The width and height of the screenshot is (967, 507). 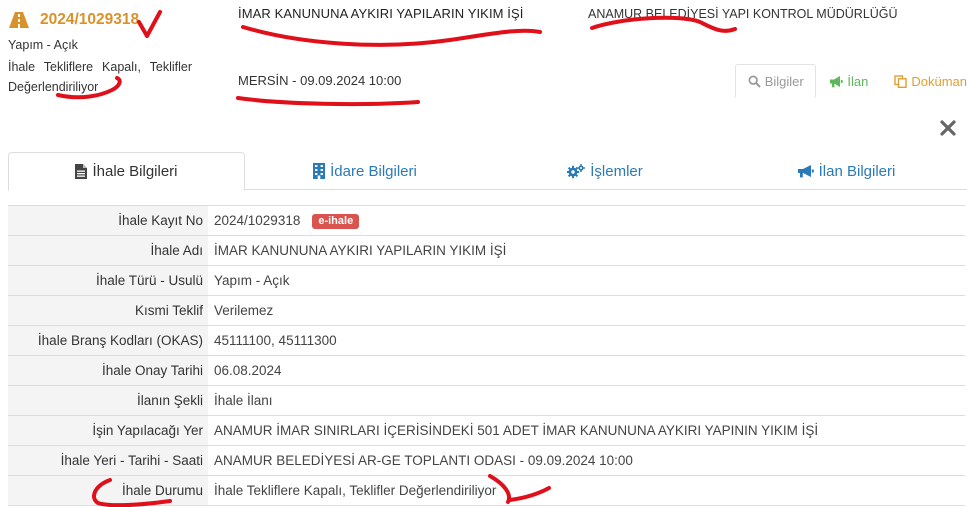 I want to click on table-row: İhale Türü - Usulü Yapım - Açık, so click(x=486, y=280).